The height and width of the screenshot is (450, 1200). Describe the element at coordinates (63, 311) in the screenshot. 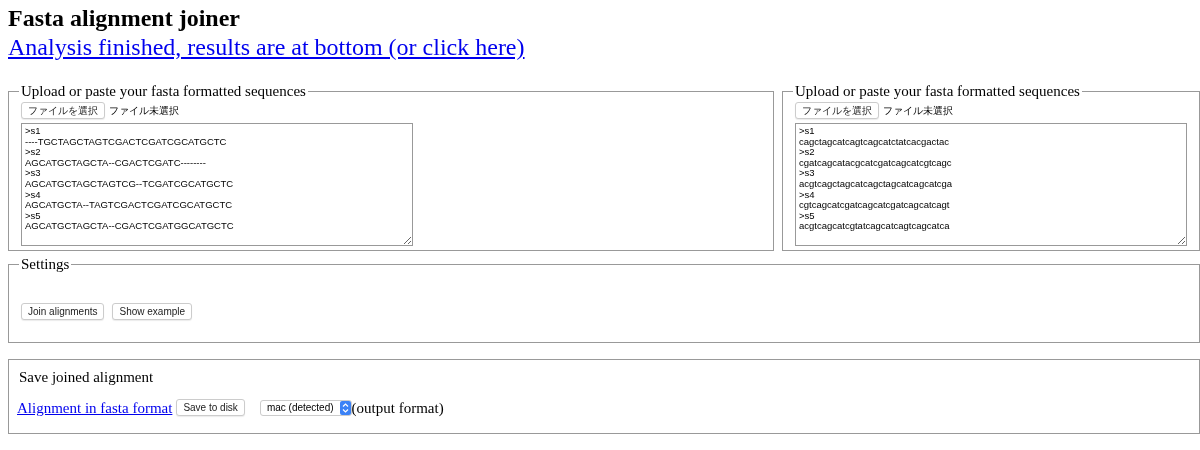

I see `join-button: Join alignments` at that location.